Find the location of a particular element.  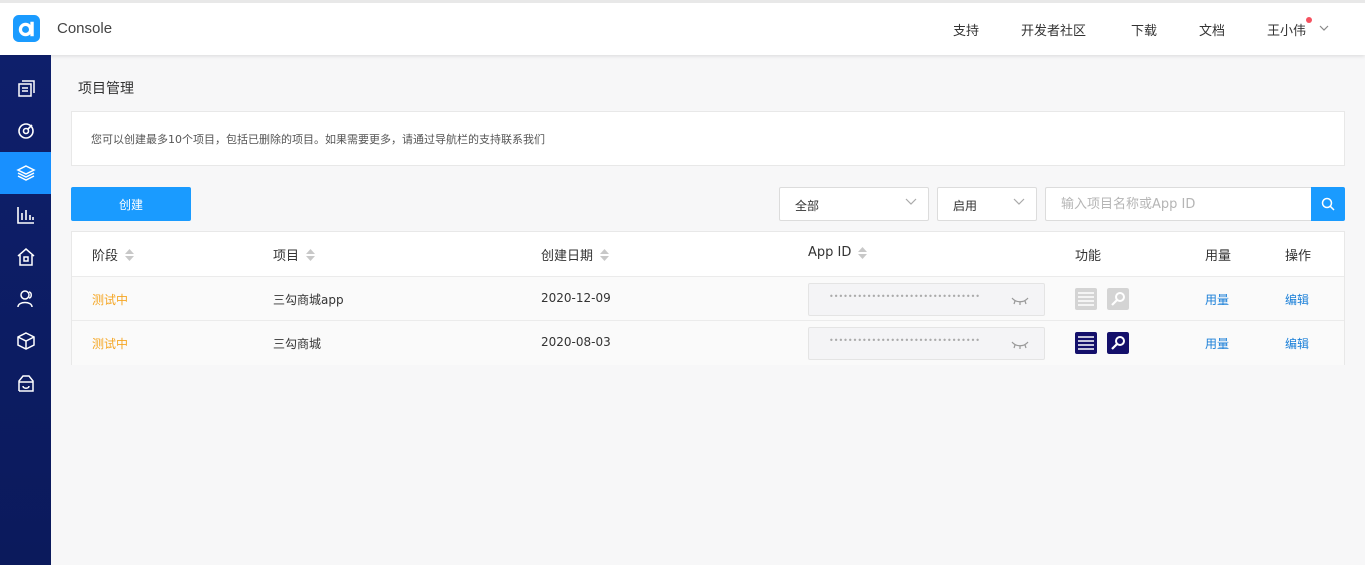

sidebar-item-home is located at coordinates (25, 257).